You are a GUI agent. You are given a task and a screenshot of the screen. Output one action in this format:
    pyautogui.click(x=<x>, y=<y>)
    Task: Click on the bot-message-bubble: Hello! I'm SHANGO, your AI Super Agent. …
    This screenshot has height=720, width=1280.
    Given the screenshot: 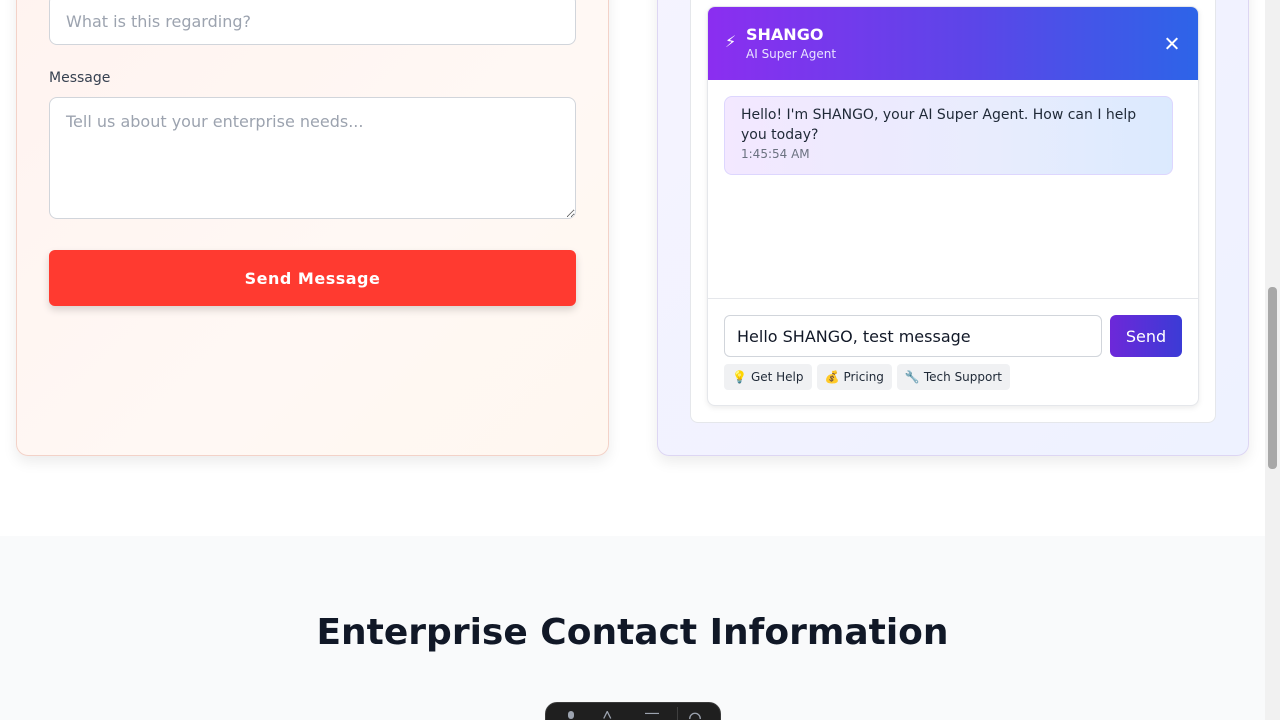 What is the action you would take?
    pyautogui.click(x=948, y=135)
    